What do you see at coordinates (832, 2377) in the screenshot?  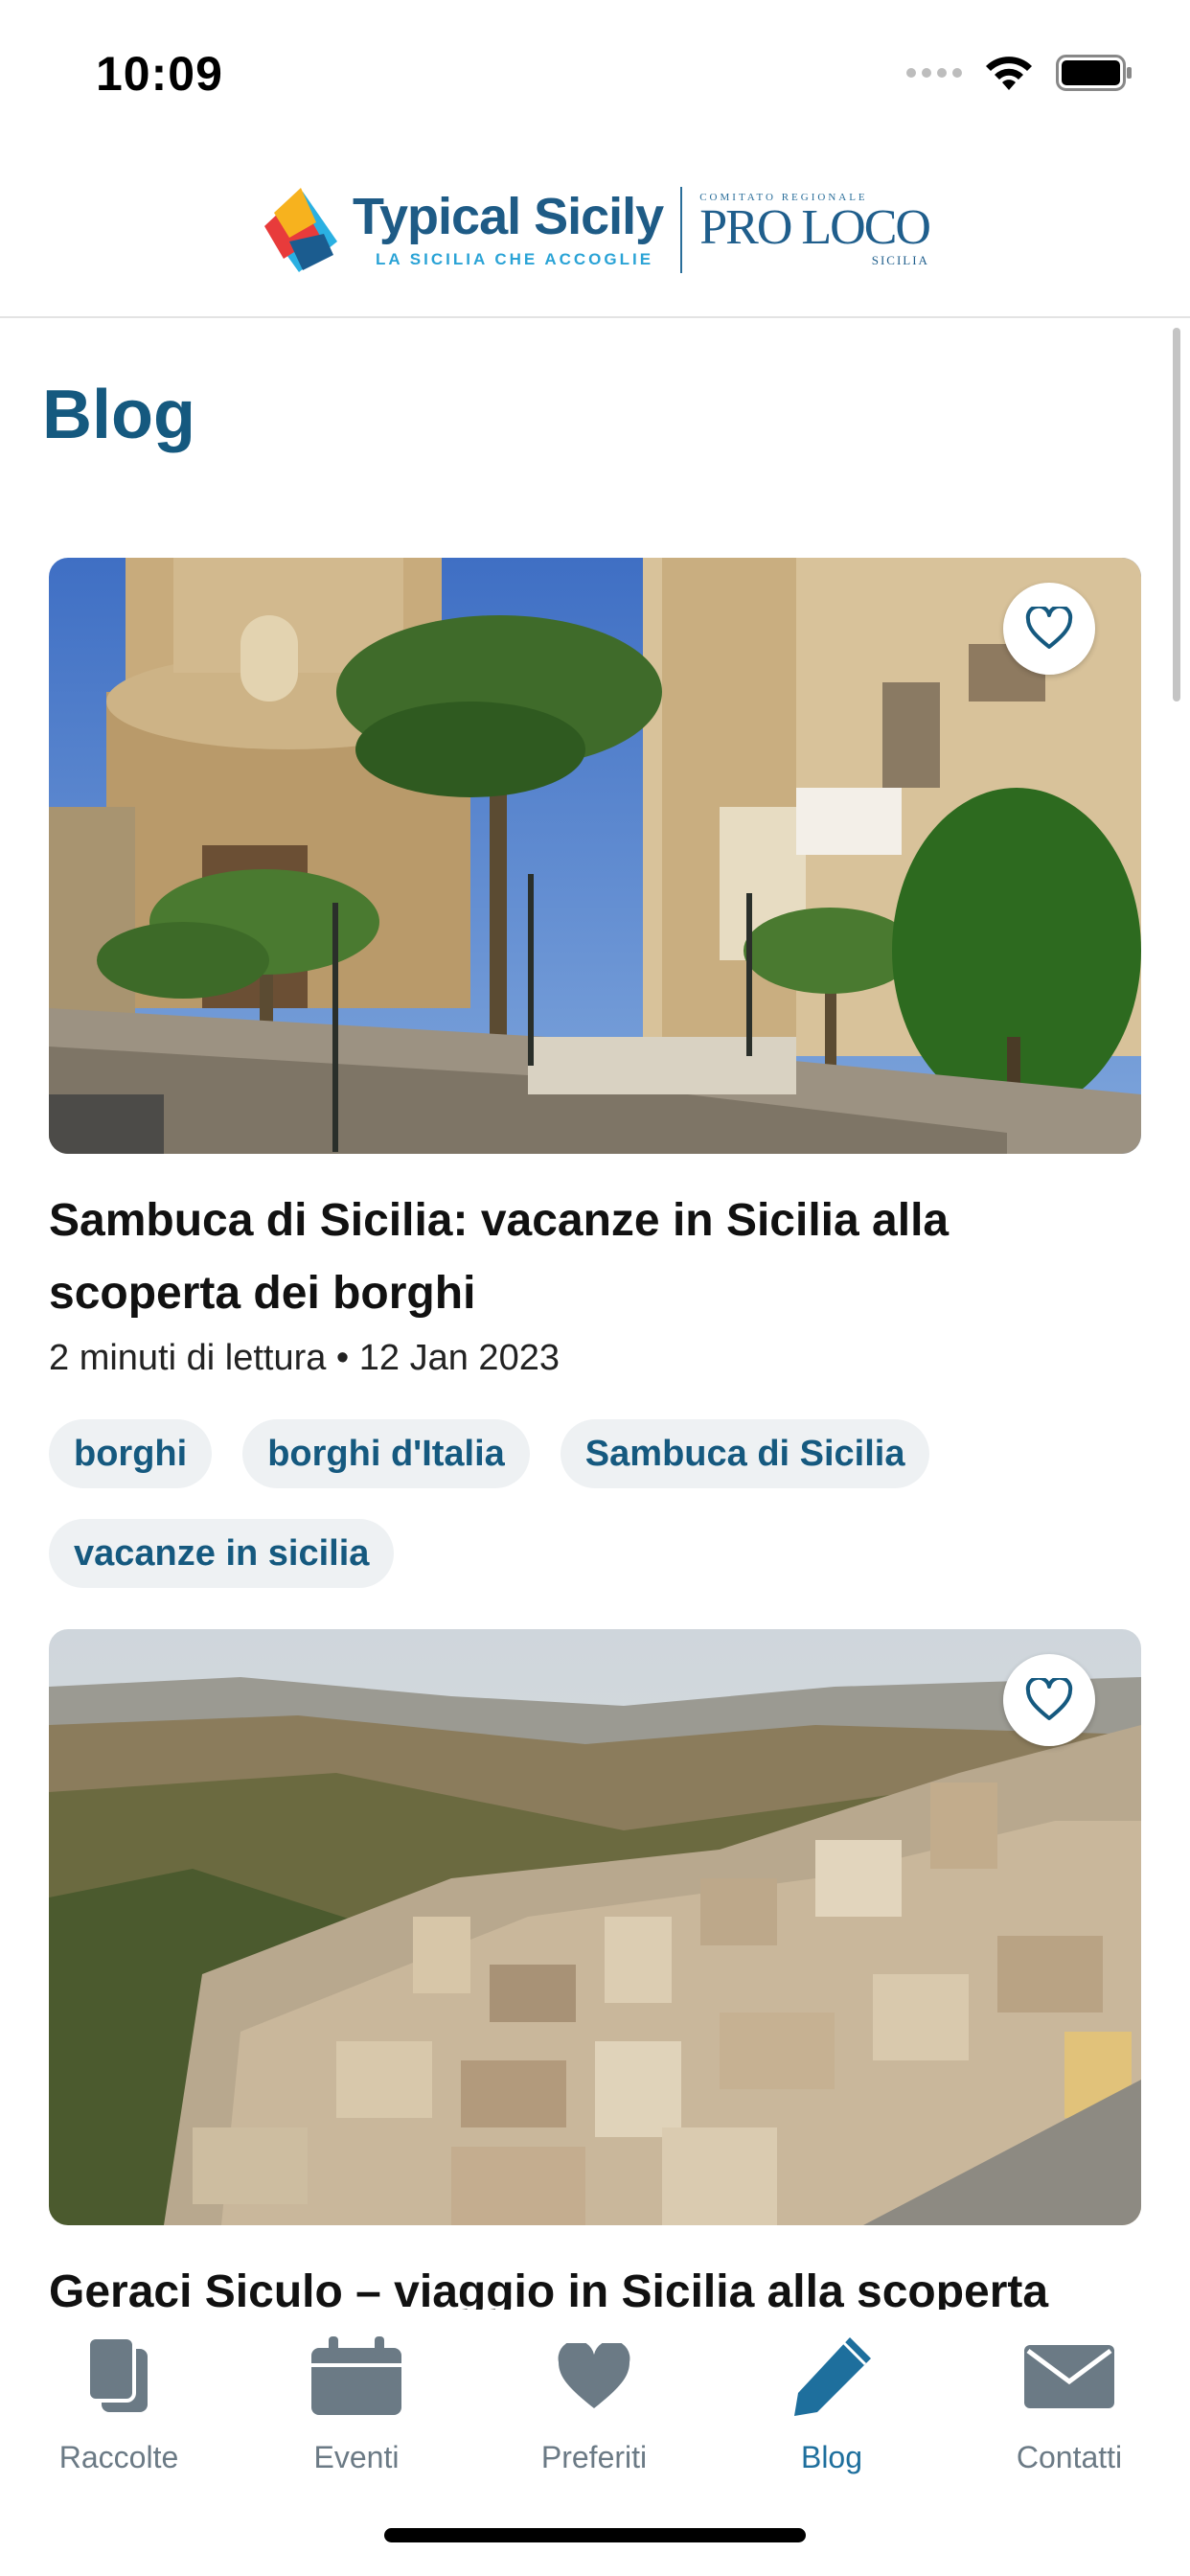 I see `pencil-icon` at bounding box center [832, 2377].